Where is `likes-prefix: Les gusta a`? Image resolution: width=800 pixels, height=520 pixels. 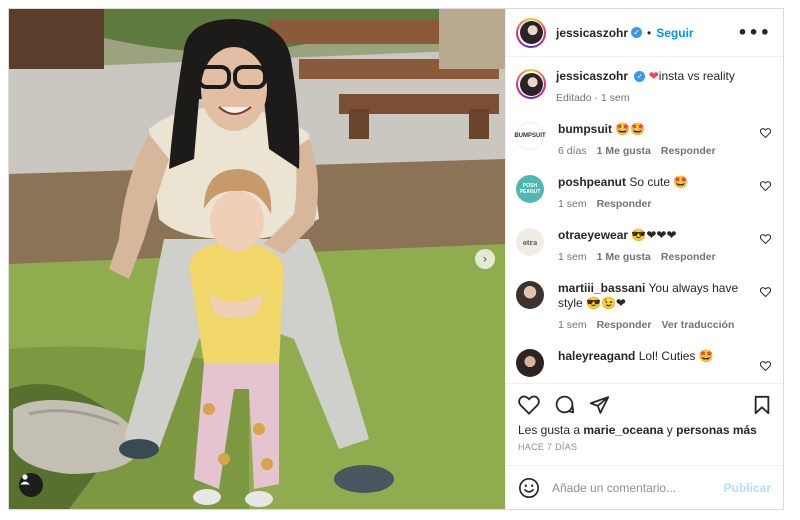 likes-prefix: Les gusta a is located at coordinates (549, 430).